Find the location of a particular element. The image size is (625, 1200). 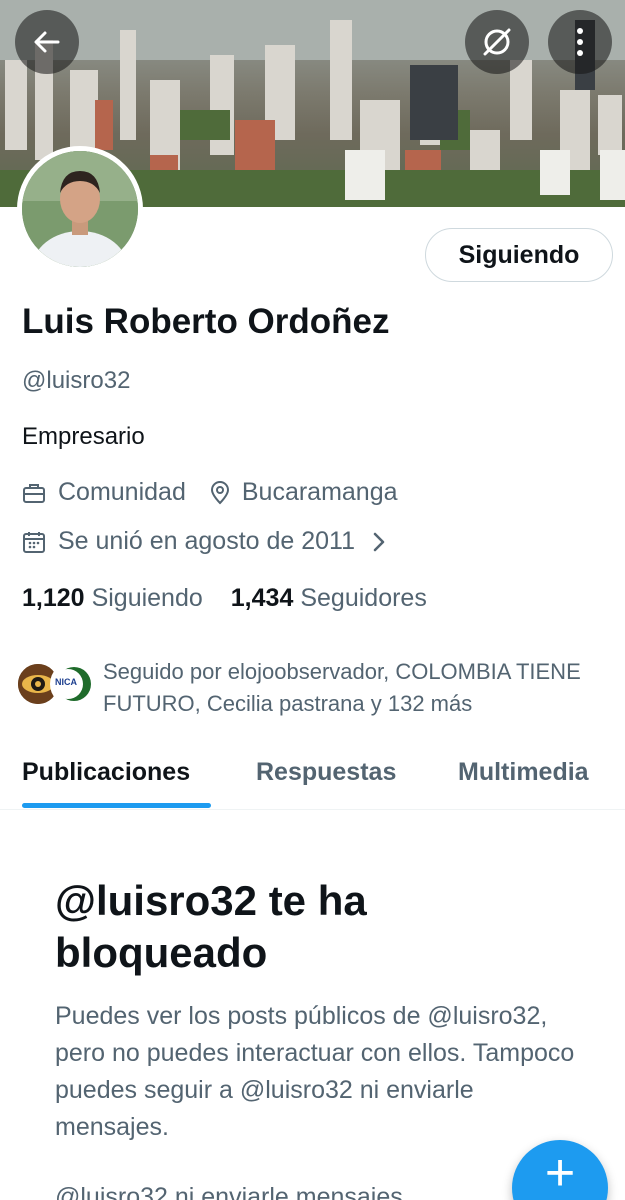

profile-joined: Se unió en agosto de 2011 is located at coordinates (207, 541).